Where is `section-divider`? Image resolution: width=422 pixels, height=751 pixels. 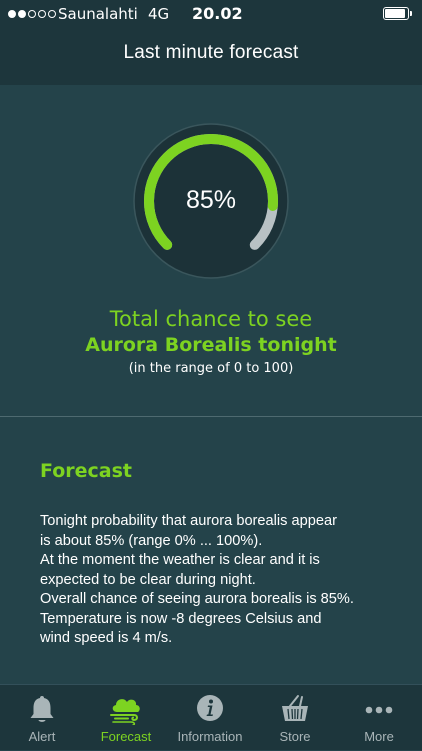 section-divider is located at coordinates (211, 416).